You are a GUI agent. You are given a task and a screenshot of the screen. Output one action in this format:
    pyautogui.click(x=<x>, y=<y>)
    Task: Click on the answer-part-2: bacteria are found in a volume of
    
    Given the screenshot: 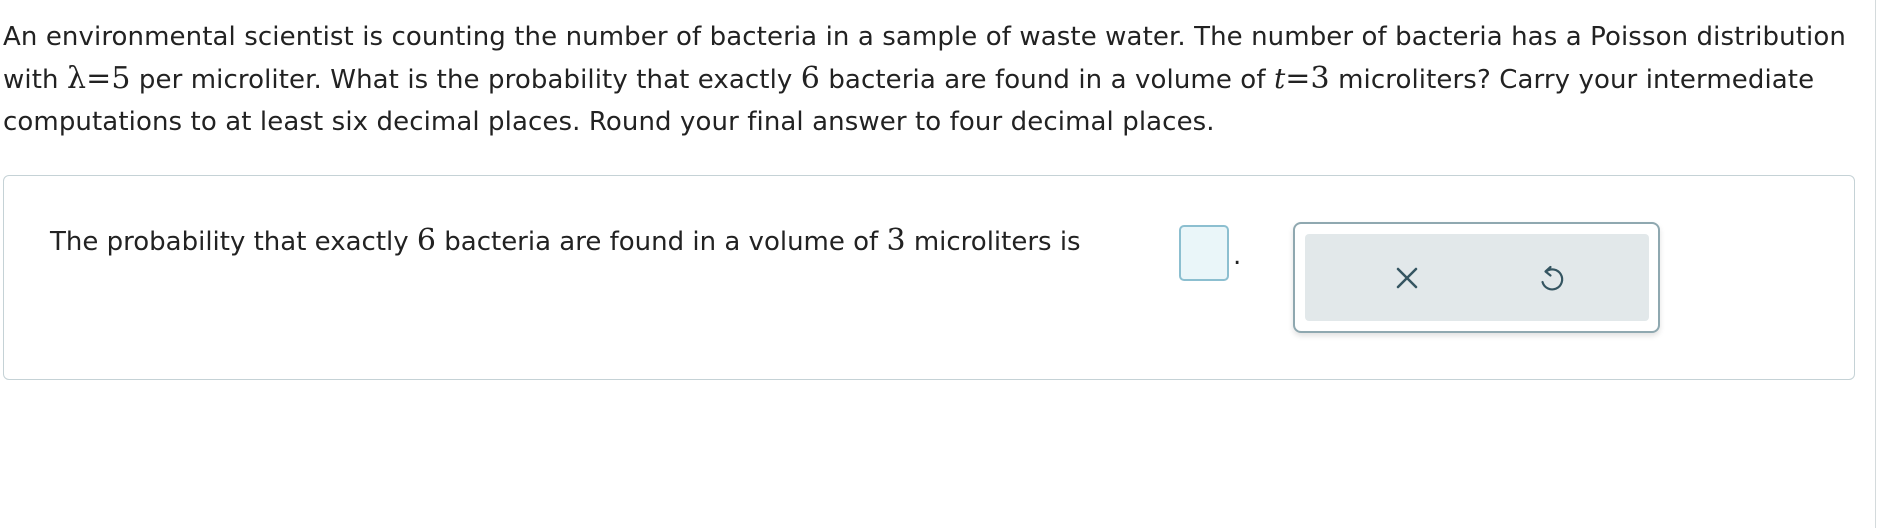 What is the action you would take?
    pyautogui.click(x=661, y=242)
    